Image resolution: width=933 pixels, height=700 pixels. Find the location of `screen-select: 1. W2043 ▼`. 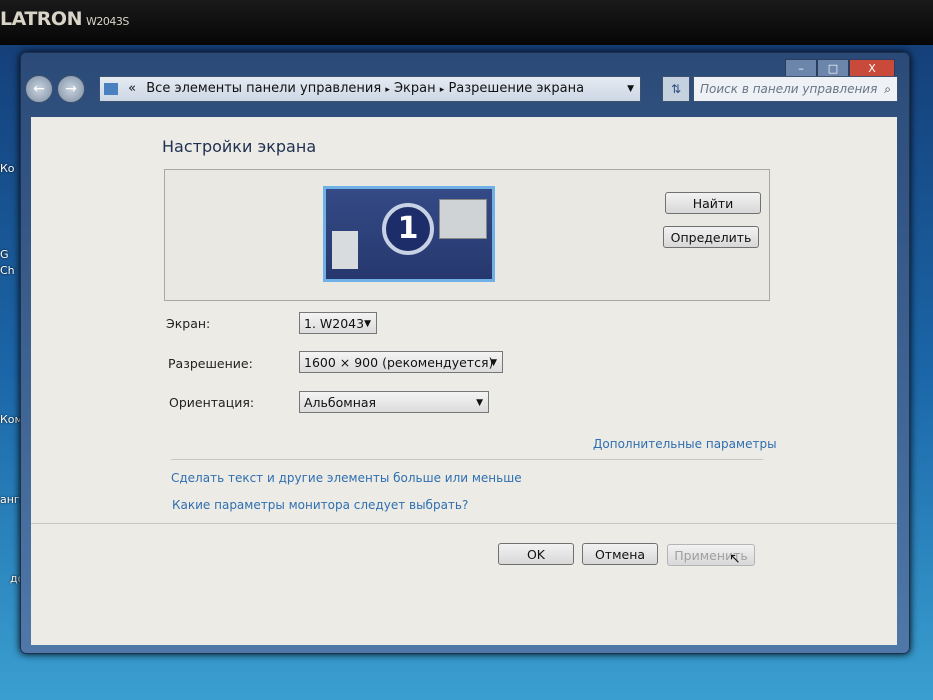

screen-select: 1. W2043 ▼ is located at coordinates (338, 323).